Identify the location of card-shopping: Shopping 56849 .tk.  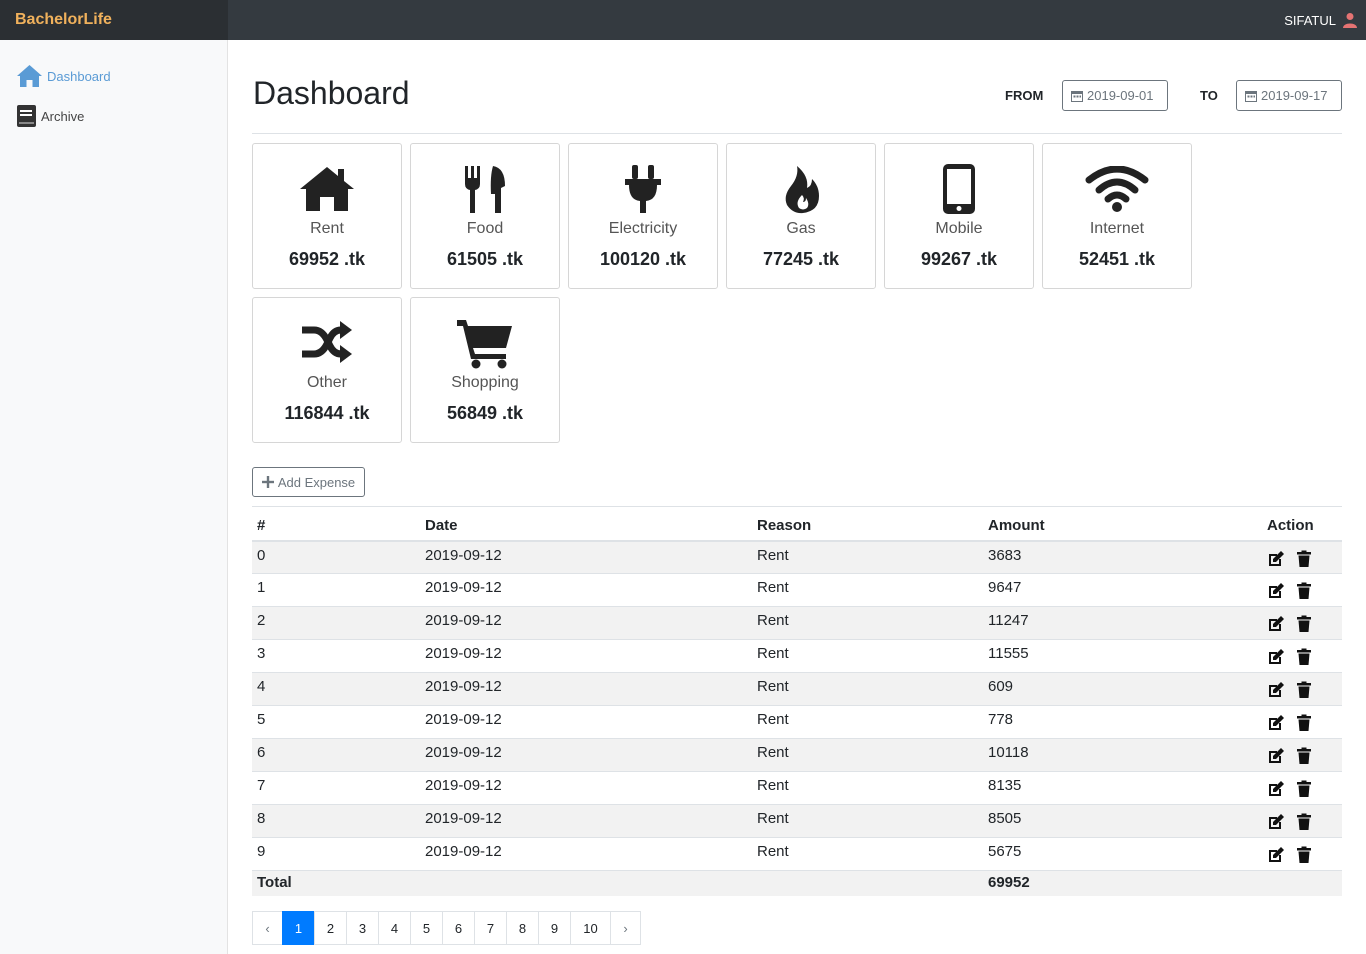
(485, 370).